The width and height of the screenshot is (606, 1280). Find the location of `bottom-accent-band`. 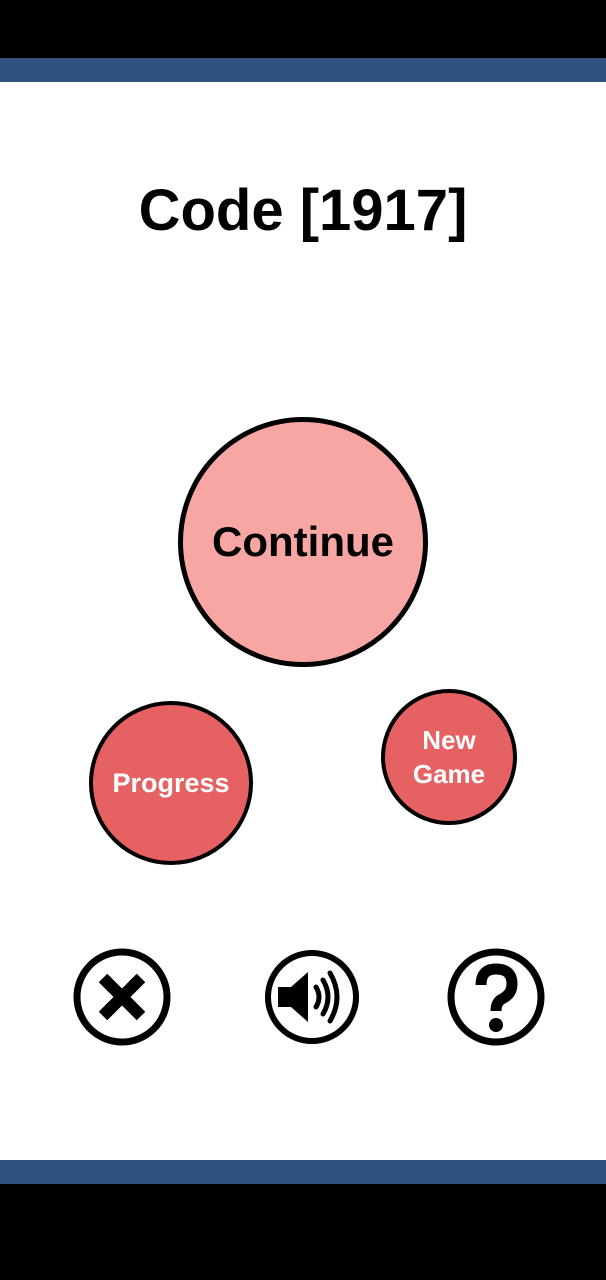

bottom-accent-band is located at coordinates (303, 1172).